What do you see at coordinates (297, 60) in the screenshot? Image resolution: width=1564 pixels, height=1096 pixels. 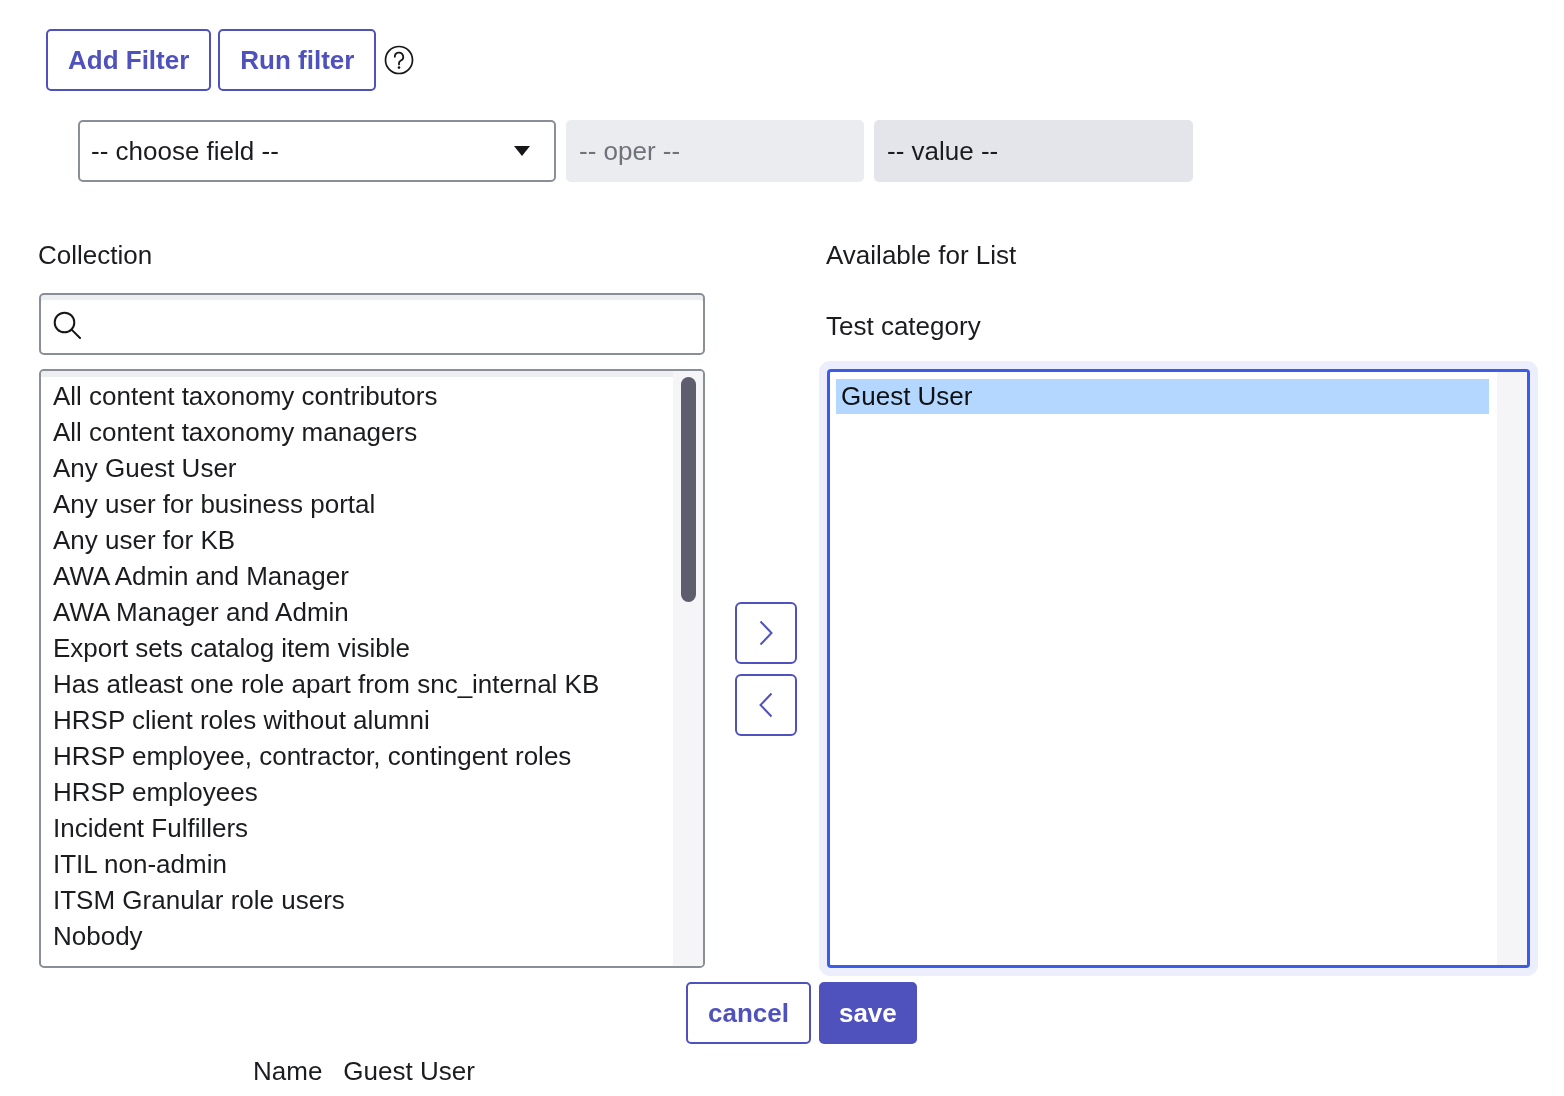 I see `filter-button: Run filter` at bounding box center [297, 60].